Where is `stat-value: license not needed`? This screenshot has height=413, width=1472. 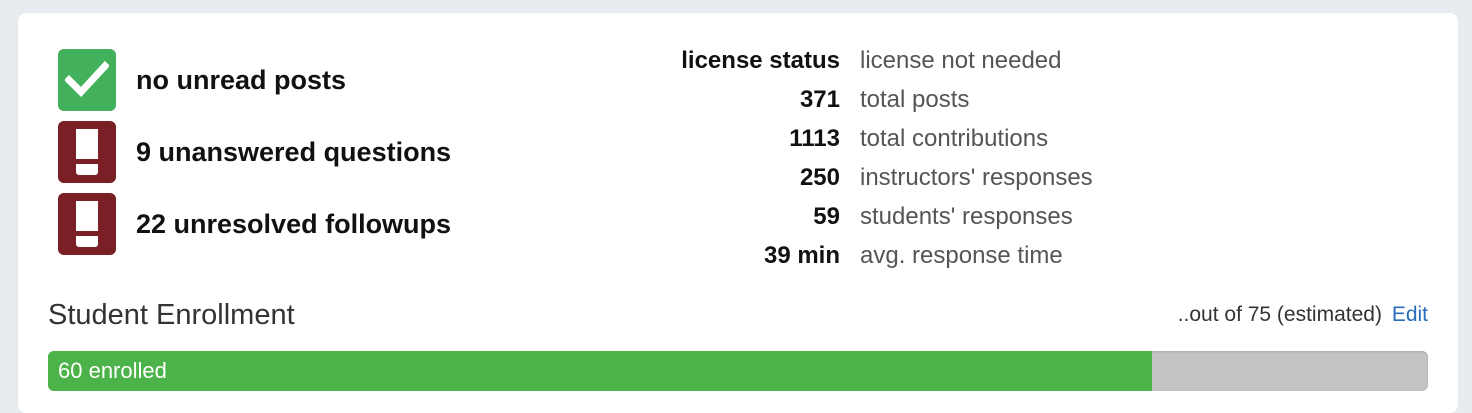
stat-value: license not needed is located at coordinates (961, 60).